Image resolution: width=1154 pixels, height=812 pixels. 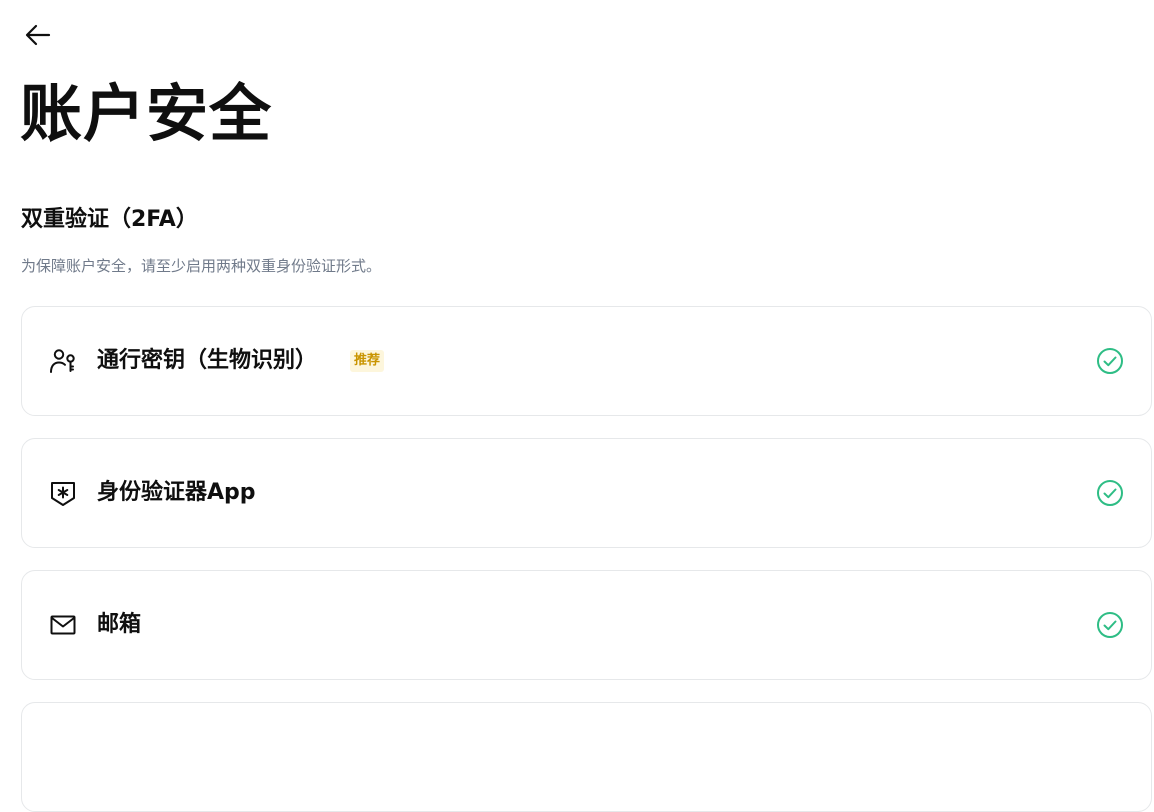 I want to click on passkey-user-icon, so click(x=63, y=361).